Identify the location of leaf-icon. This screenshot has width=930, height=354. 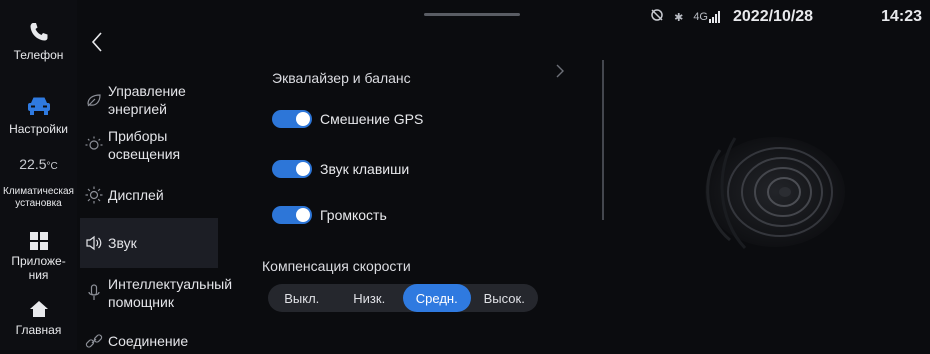
(94, 100).